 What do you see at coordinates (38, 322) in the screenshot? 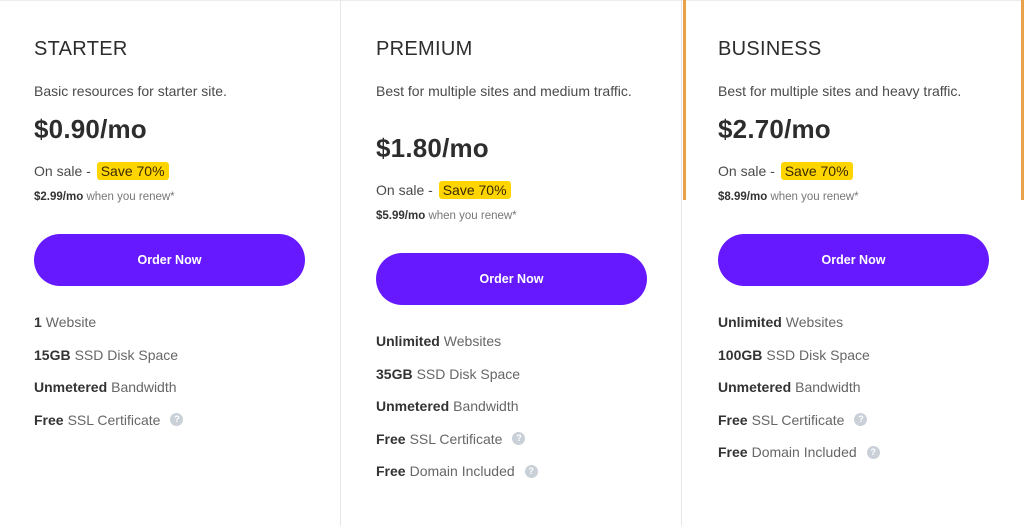
I see `feature-value: 1` at bounding box center [38, 322].